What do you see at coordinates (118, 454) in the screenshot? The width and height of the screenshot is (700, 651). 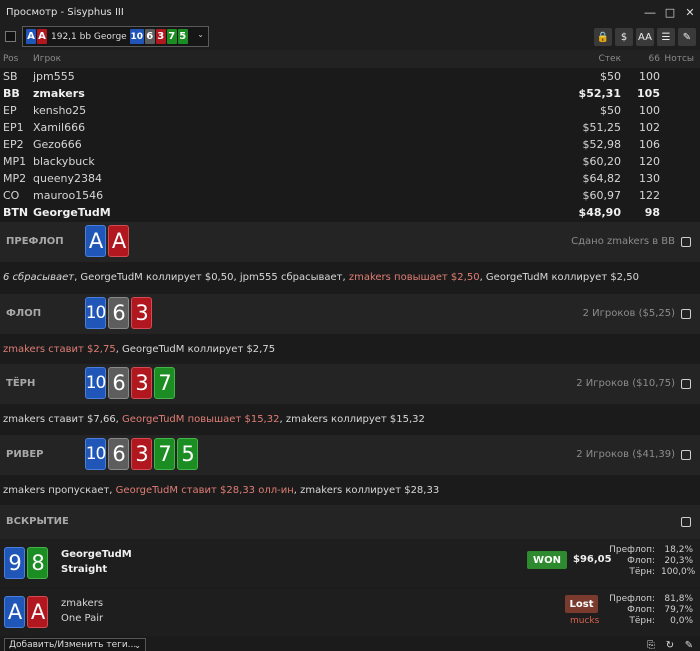 I see `playing-card: 6` at bounding box center [118, 454].